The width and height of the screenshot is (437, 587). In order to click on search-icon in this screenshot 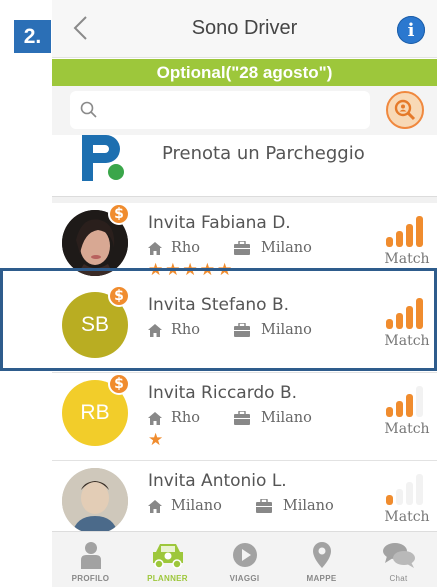, I will do `click(88, 109)`.